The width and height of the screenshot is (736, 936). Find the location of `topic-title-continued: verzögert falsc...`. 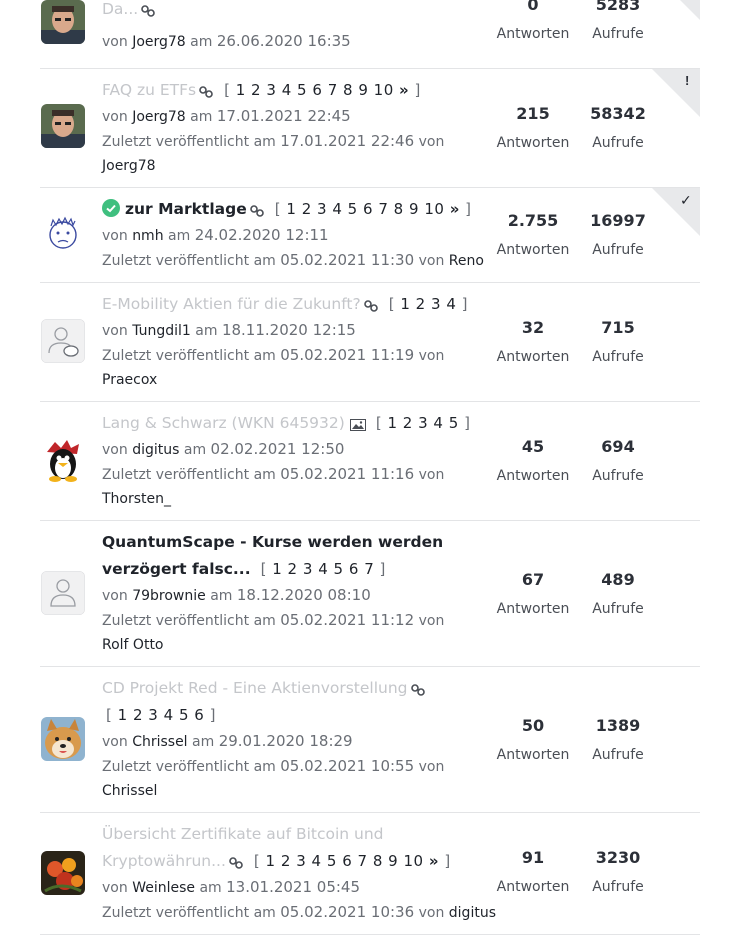

topic-title-continued: verzögert falsc... is located at coordinates (176, 569).